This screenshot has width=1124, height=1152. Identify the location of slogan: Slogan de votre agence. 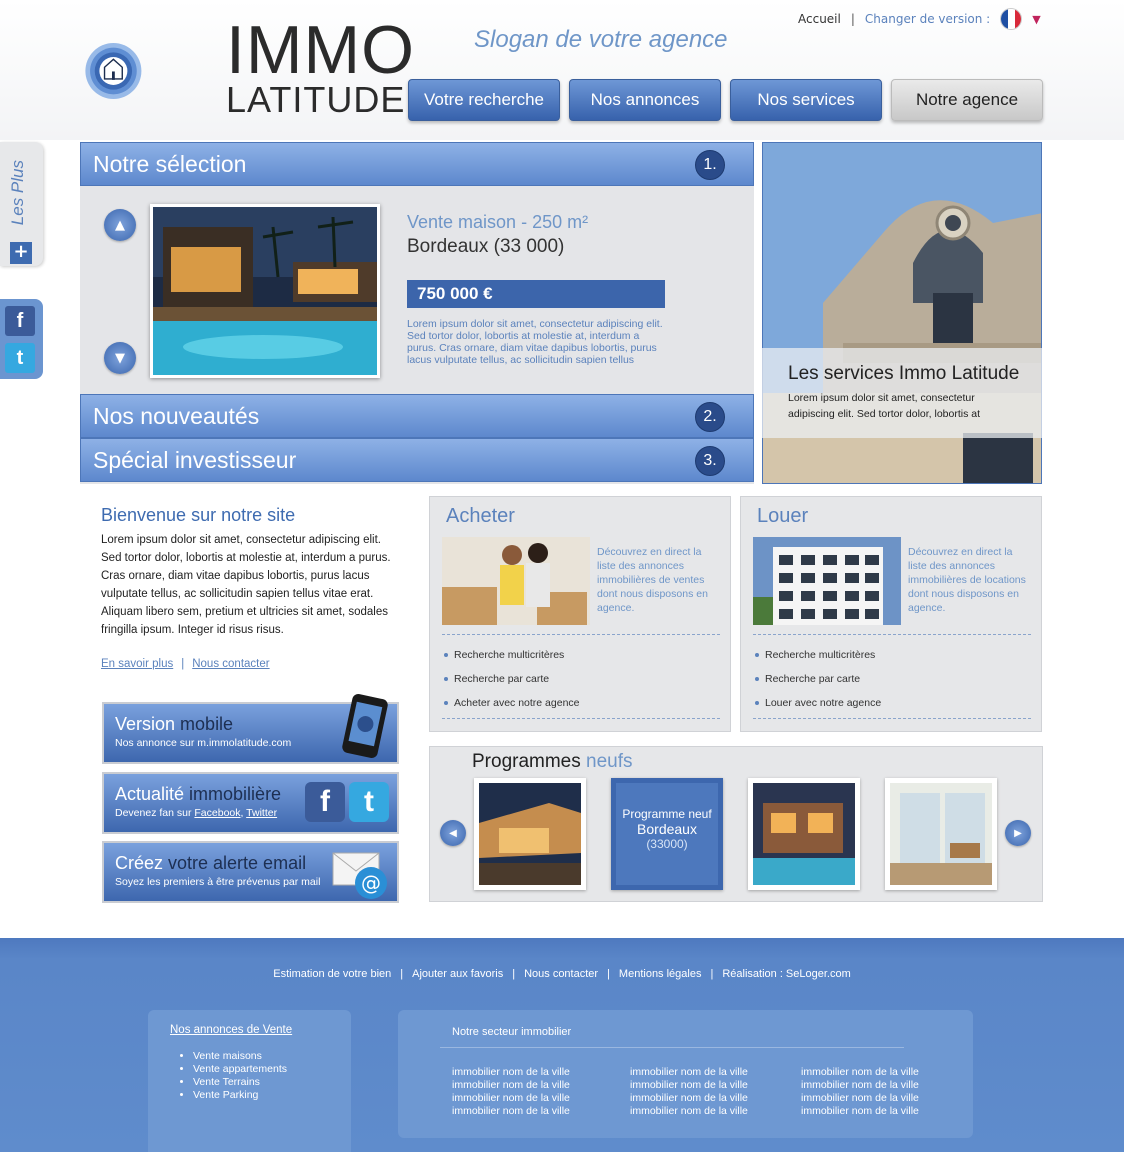
(601, 39).